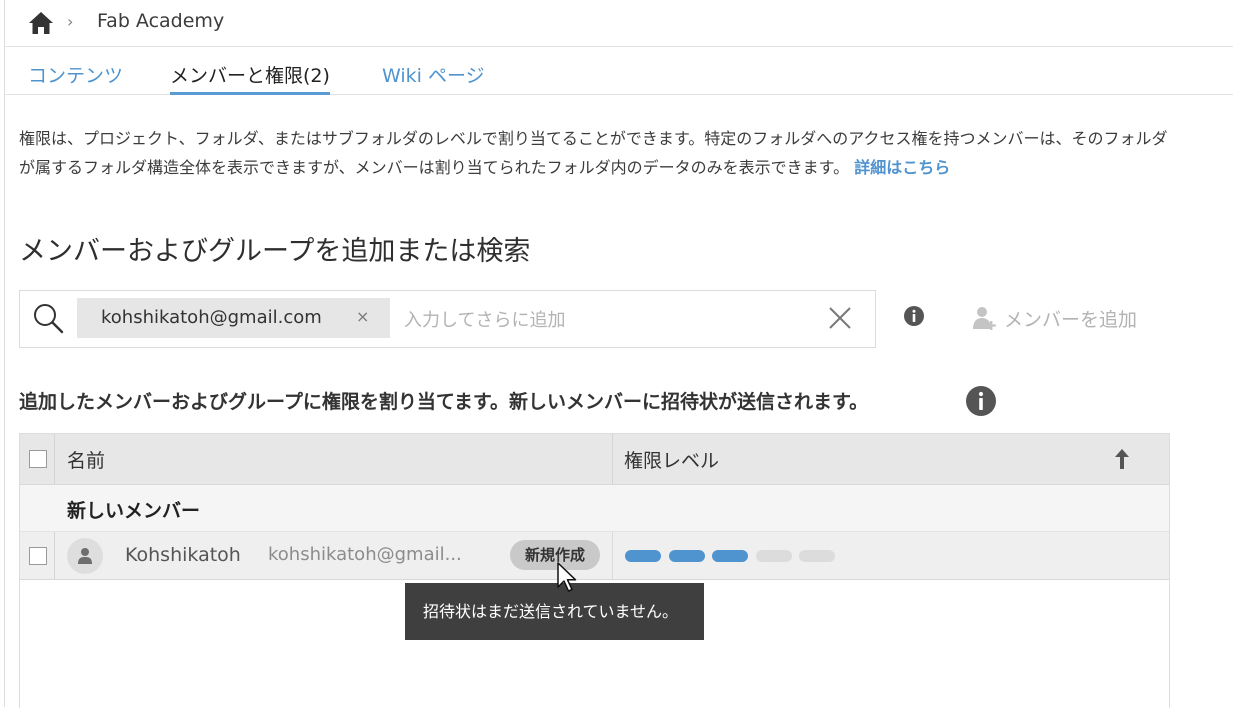  What do you see at coordinates (41, 23) in the screenshot?
I see `home-icon` at bounding box center [41, 23].